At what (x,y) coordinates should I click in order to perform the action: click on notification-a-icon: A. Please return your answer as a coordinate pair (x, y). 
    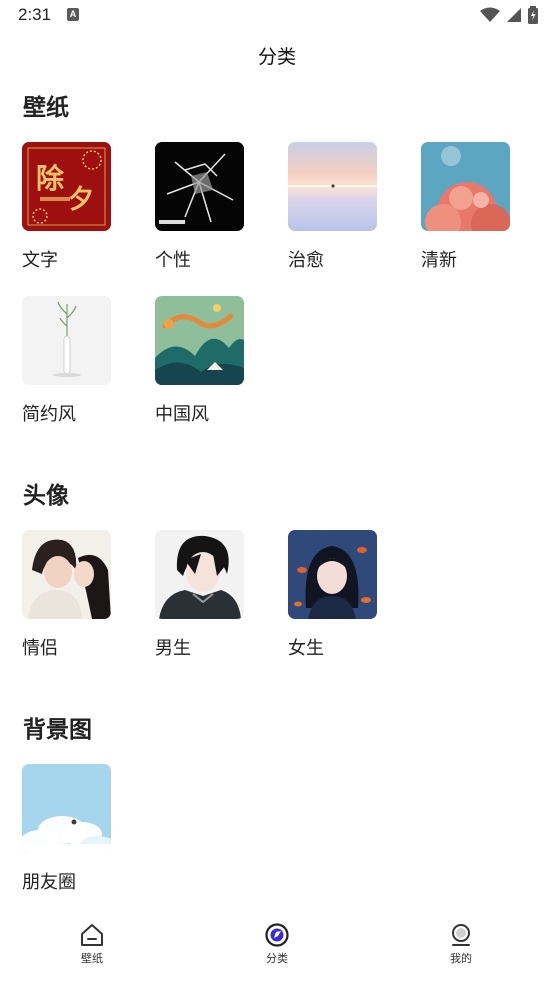
    Looking at the image, I should click on (73, 14).